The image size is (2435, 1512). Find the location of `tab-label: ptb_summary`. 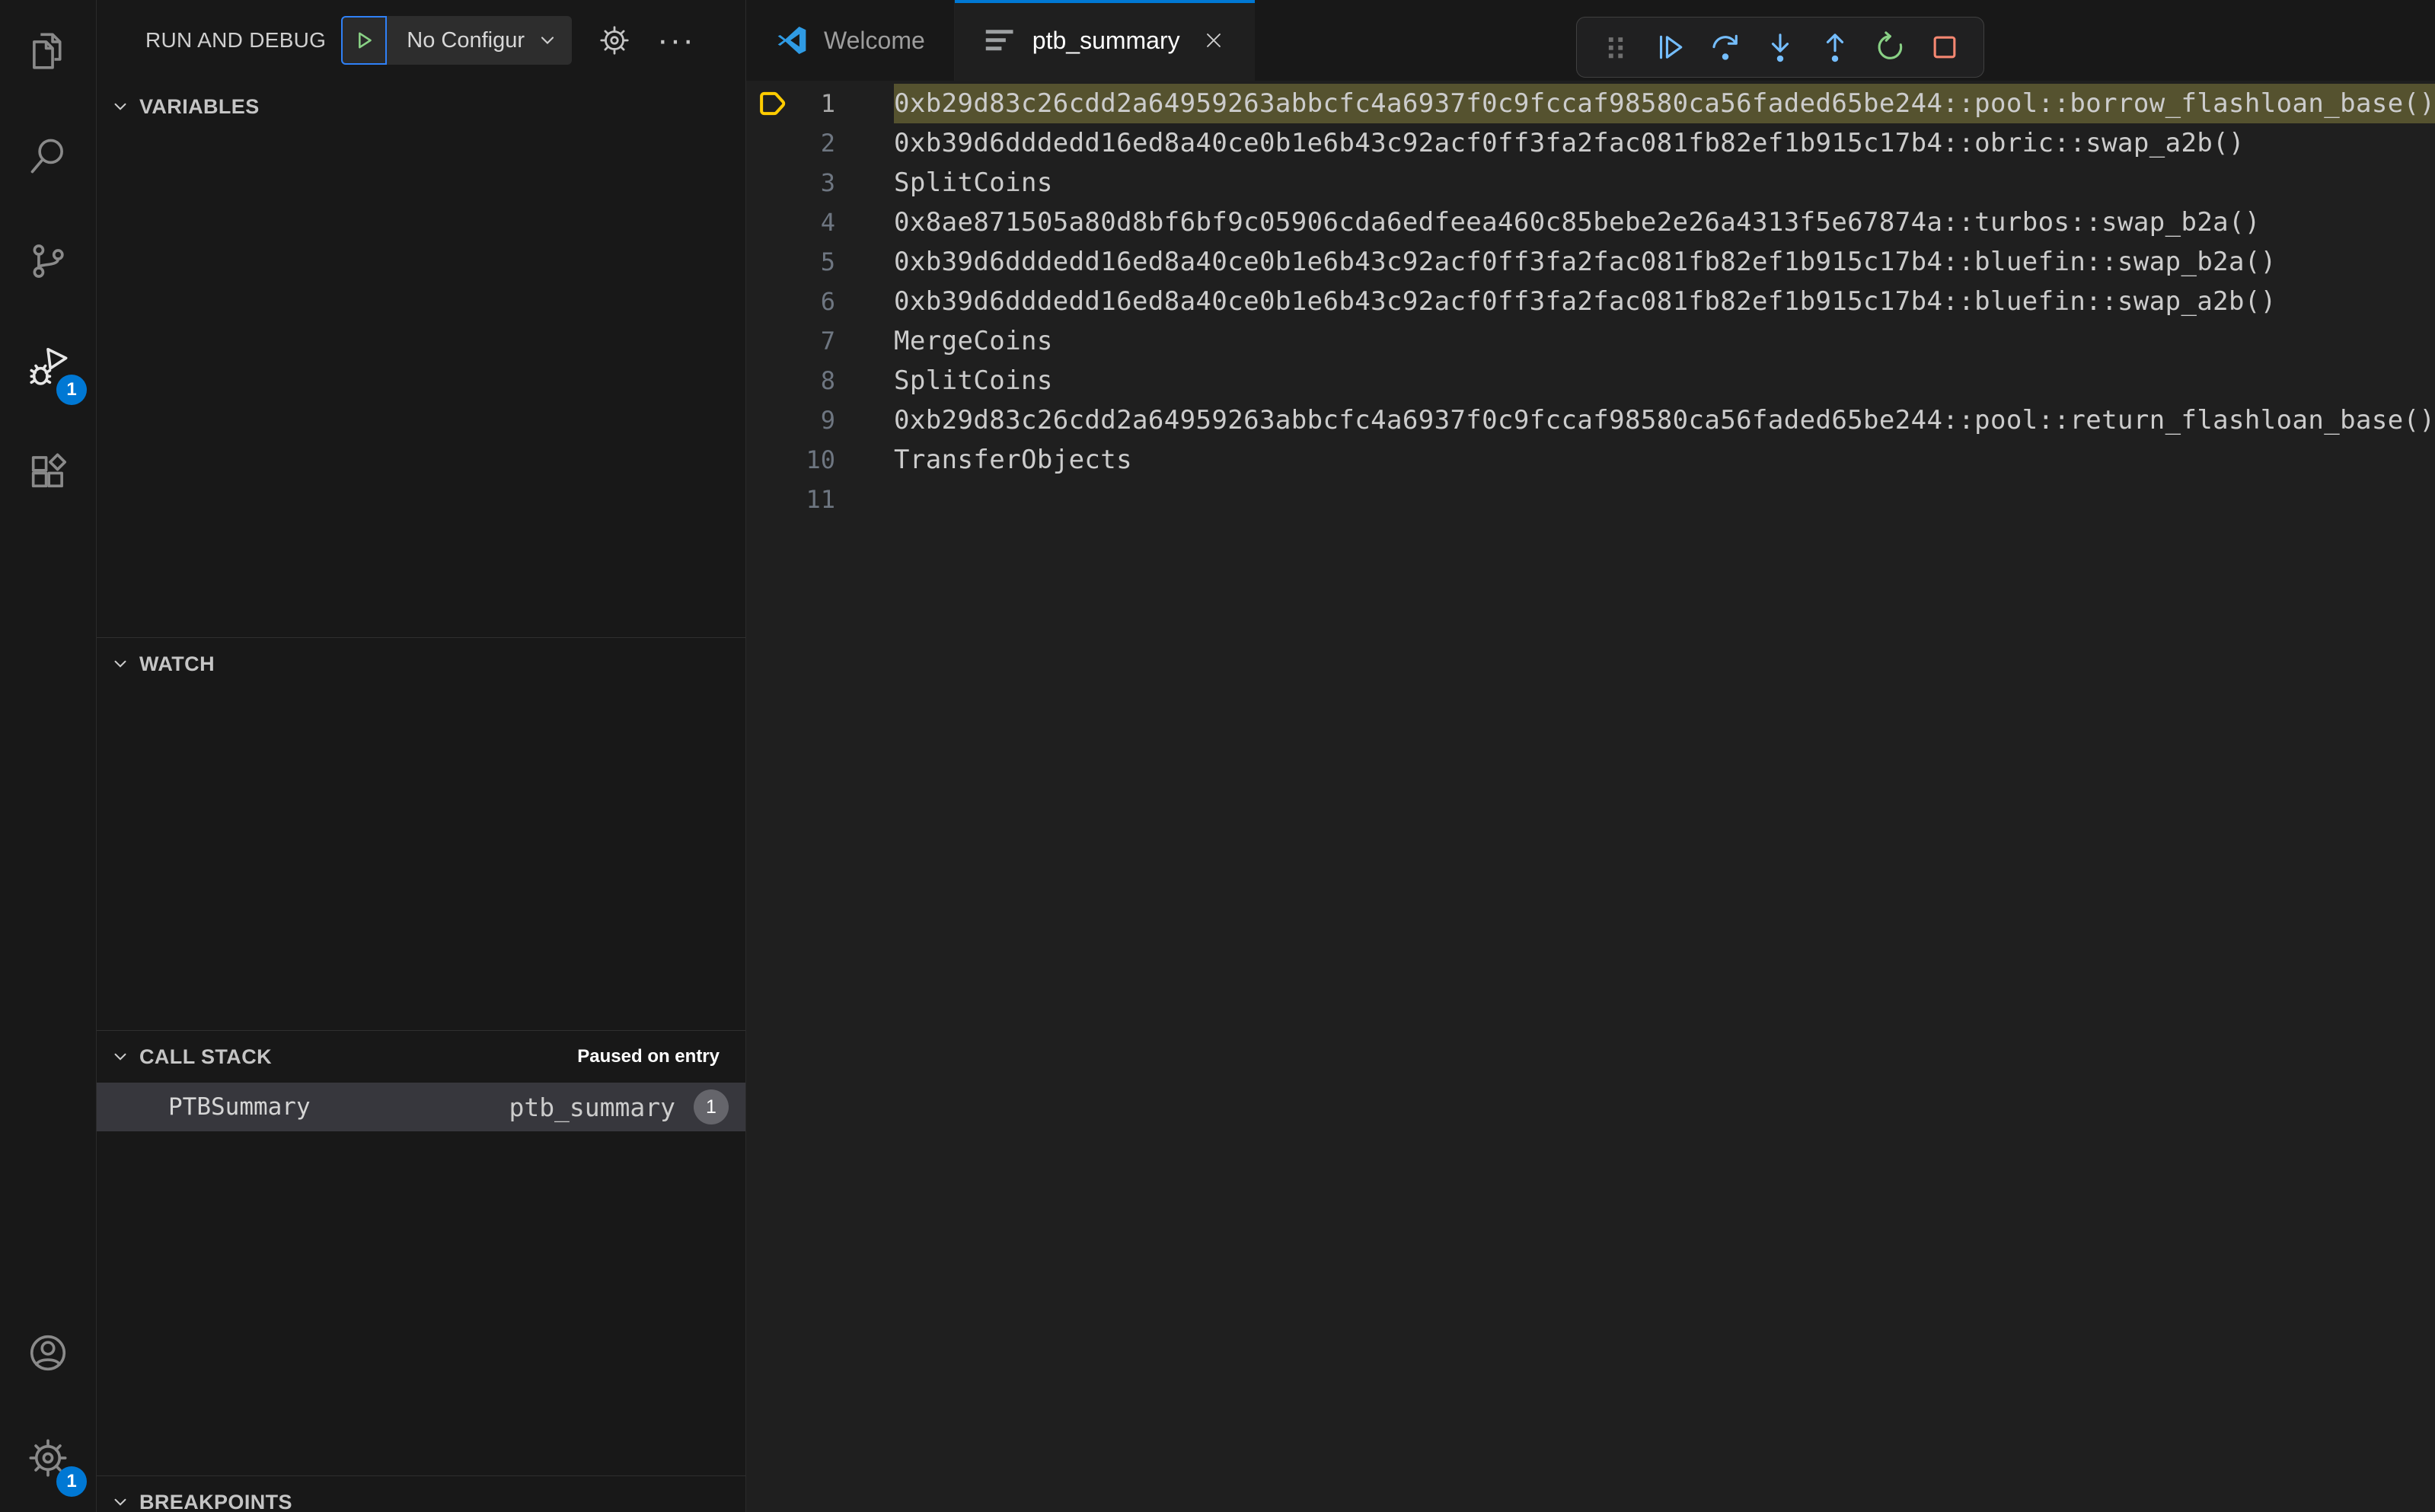

tab-label: ptb_summary is located at coordinates (1106, 40).